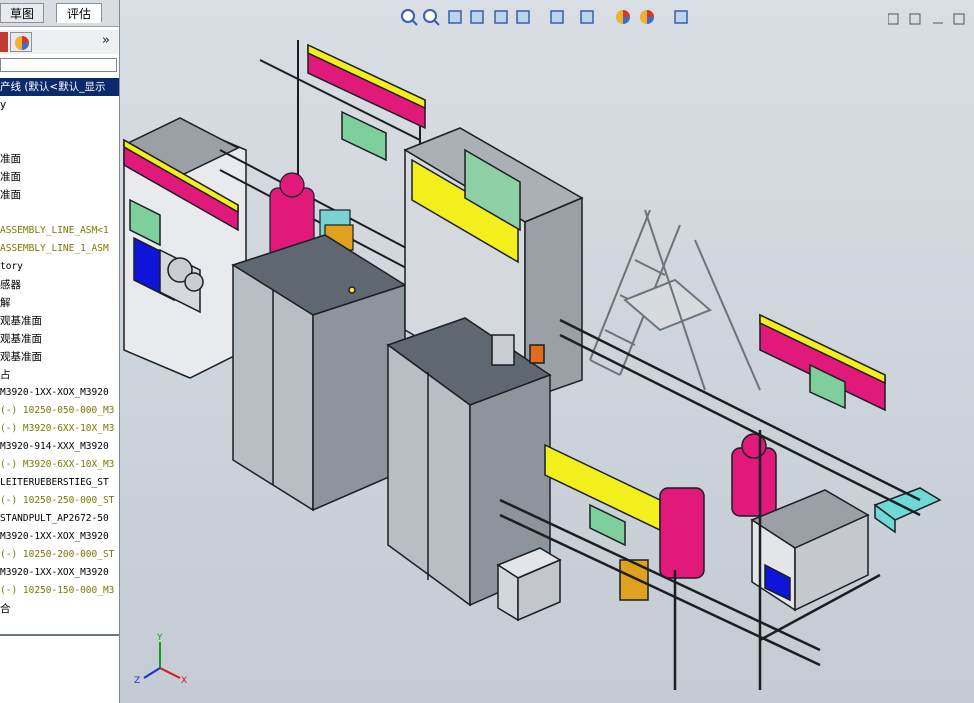 This screenshot has height=703, width=974. What do you see at coordinates (59, 303) in the screenshot?
I see `tree-item: 解` at bounding box center [59, 303].